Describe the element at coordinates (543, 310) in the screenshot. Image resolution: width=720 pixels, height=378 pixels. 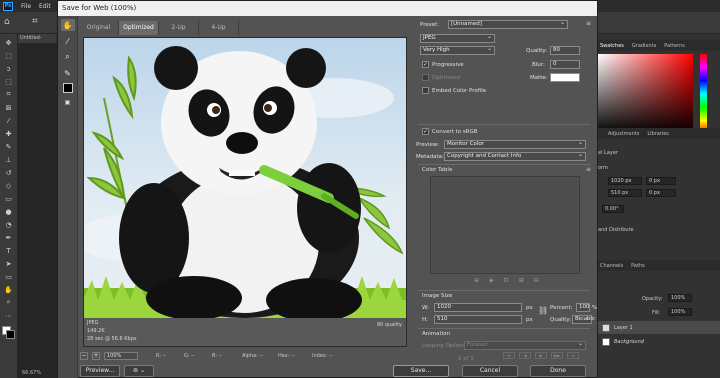
I see `constrain-proportions-icon: ⛓` at that location.